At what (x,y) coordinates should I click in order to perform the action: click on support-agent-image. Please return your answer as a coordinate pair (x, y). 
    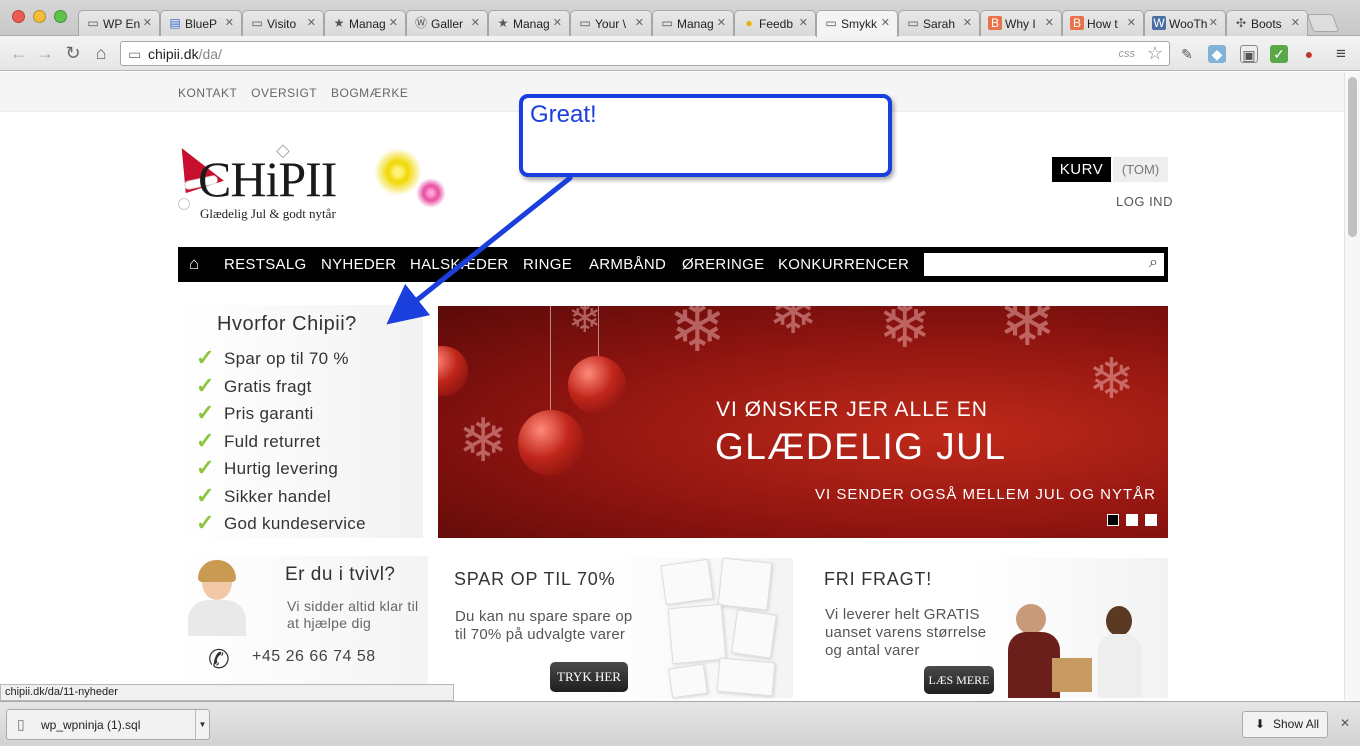
    Looking at the image, I should click on (217, 598).